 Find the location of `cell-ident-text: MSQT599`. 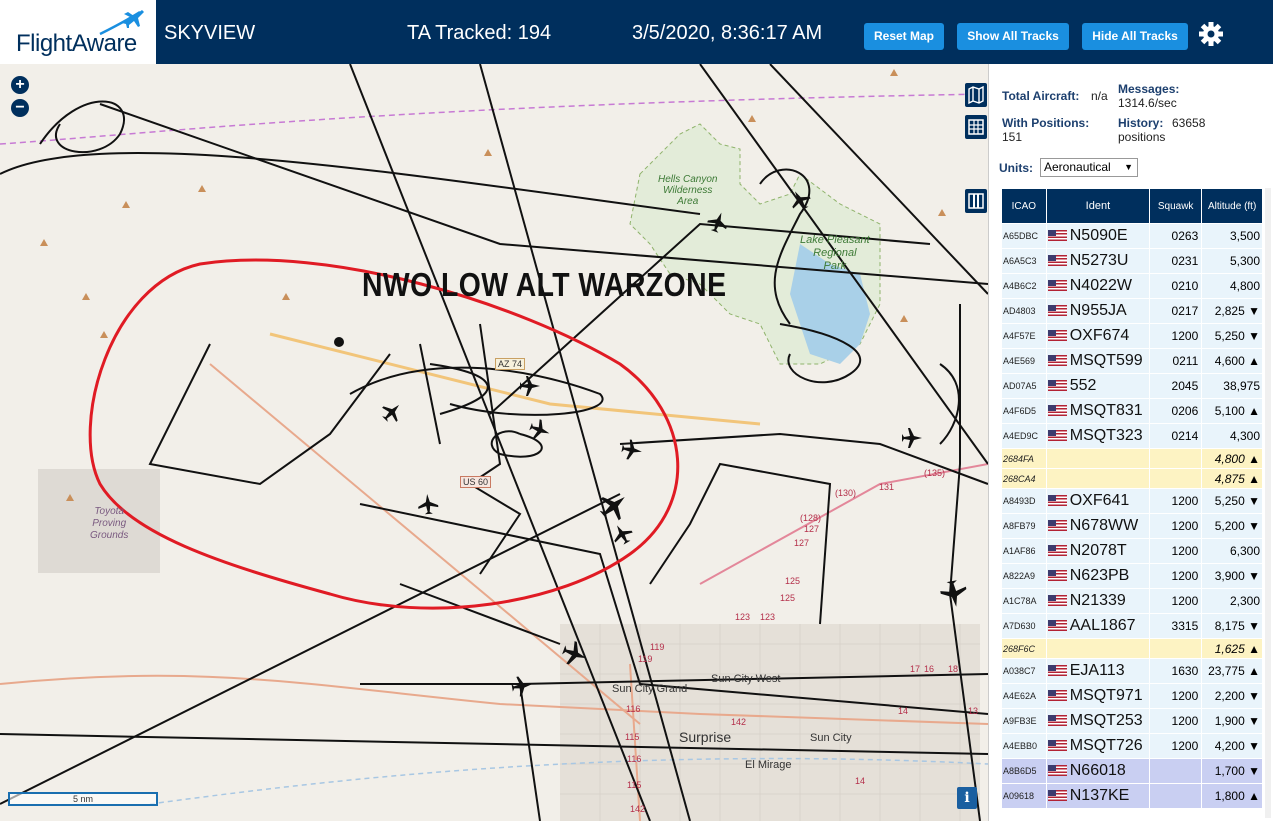

cell-ident-text: MSQT599 is located at coordinates (1106, 360).